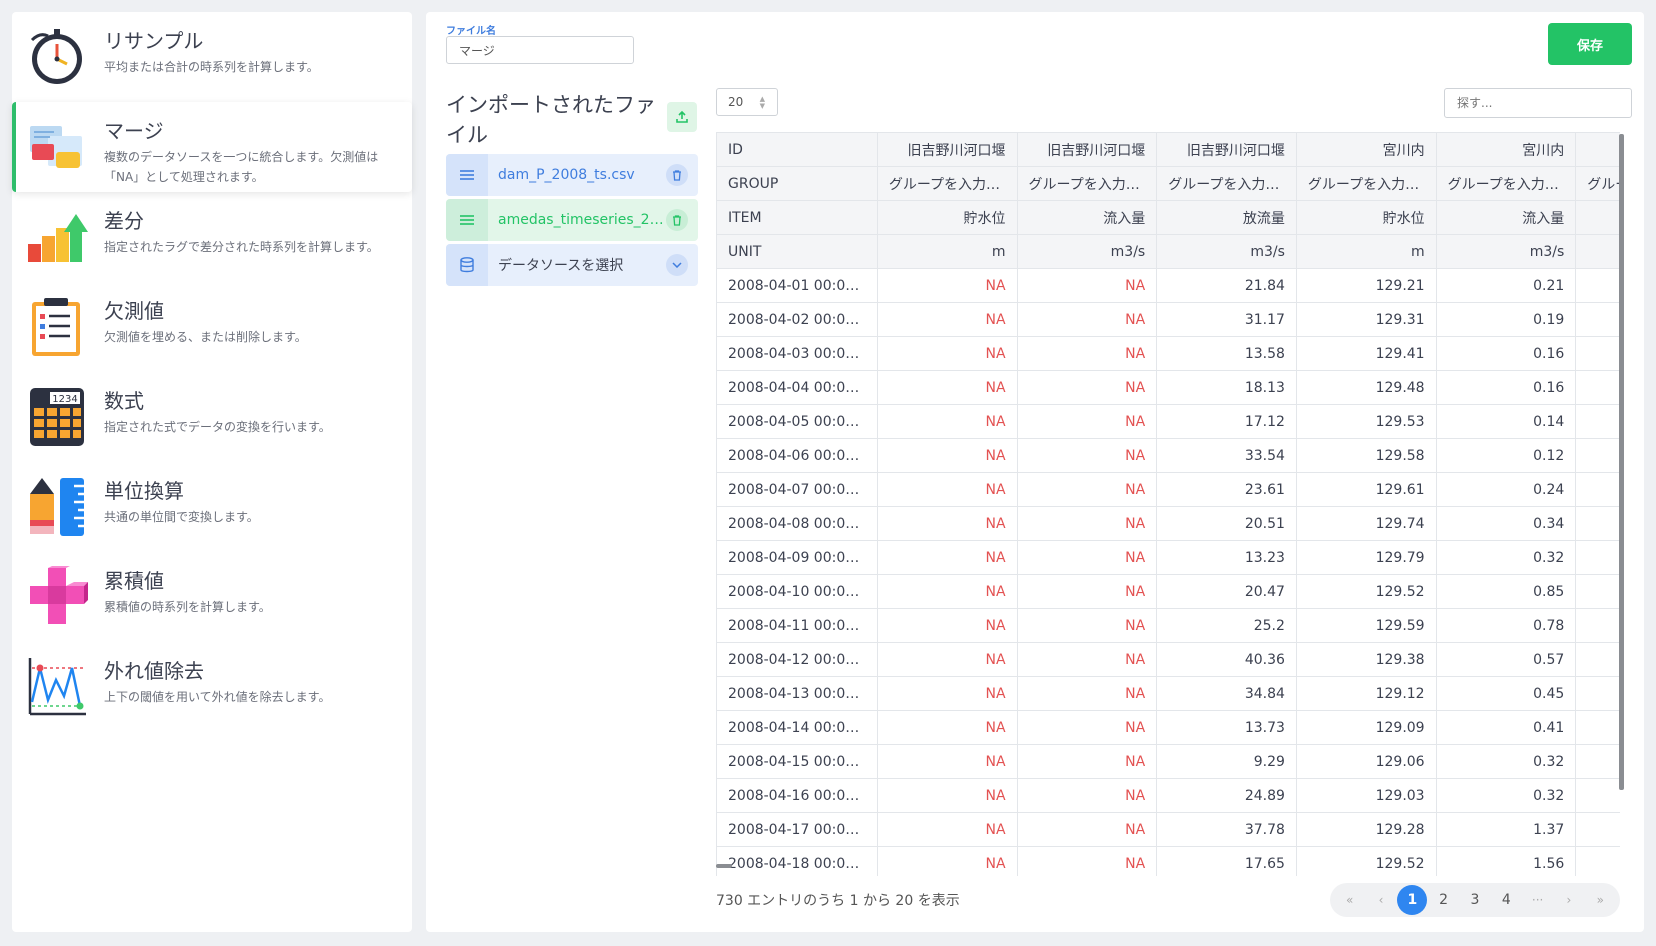  Describe the element at coordinates (1412, 900) in the screenshot. I see `page-button: 1` at that location.